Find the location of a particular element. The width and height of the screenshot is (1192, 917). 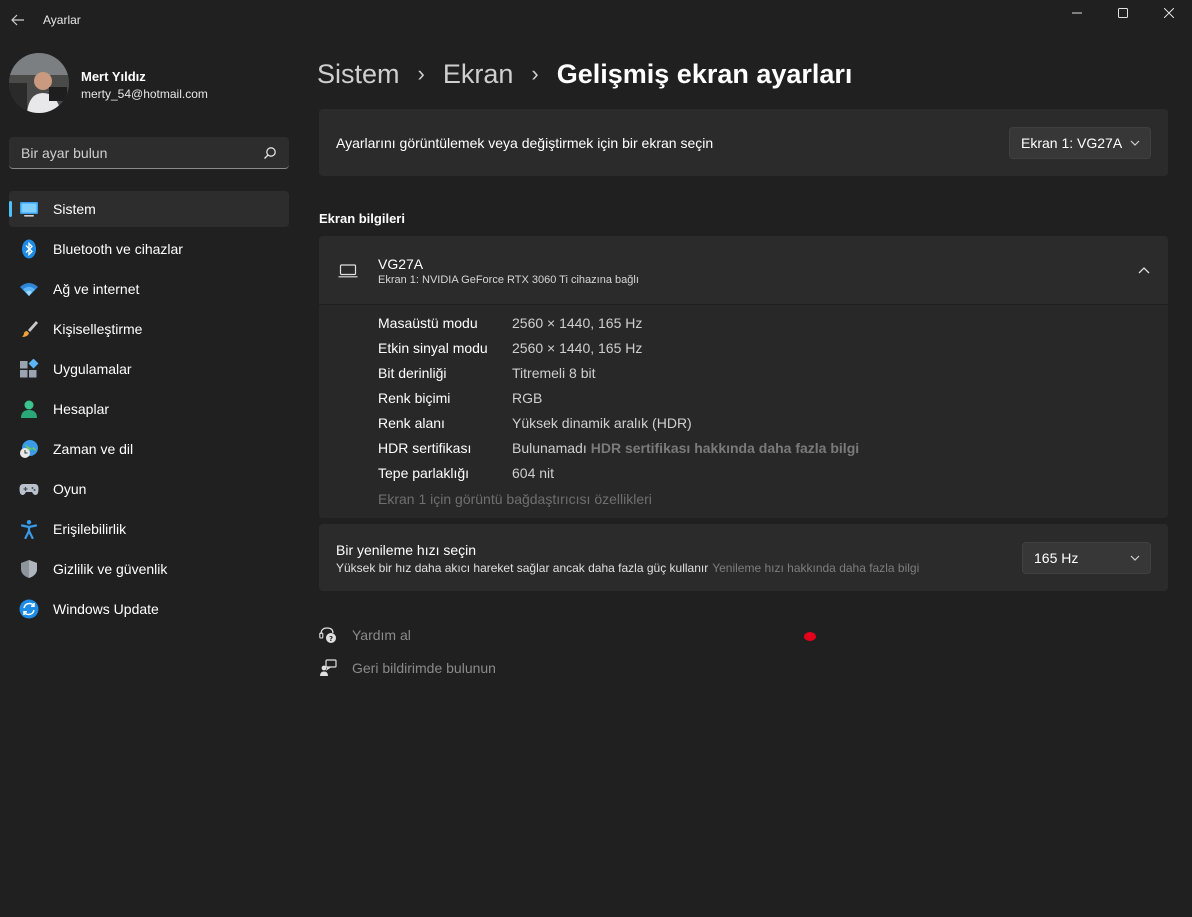

display-name: VG27A is located at coordinates (401, 264).